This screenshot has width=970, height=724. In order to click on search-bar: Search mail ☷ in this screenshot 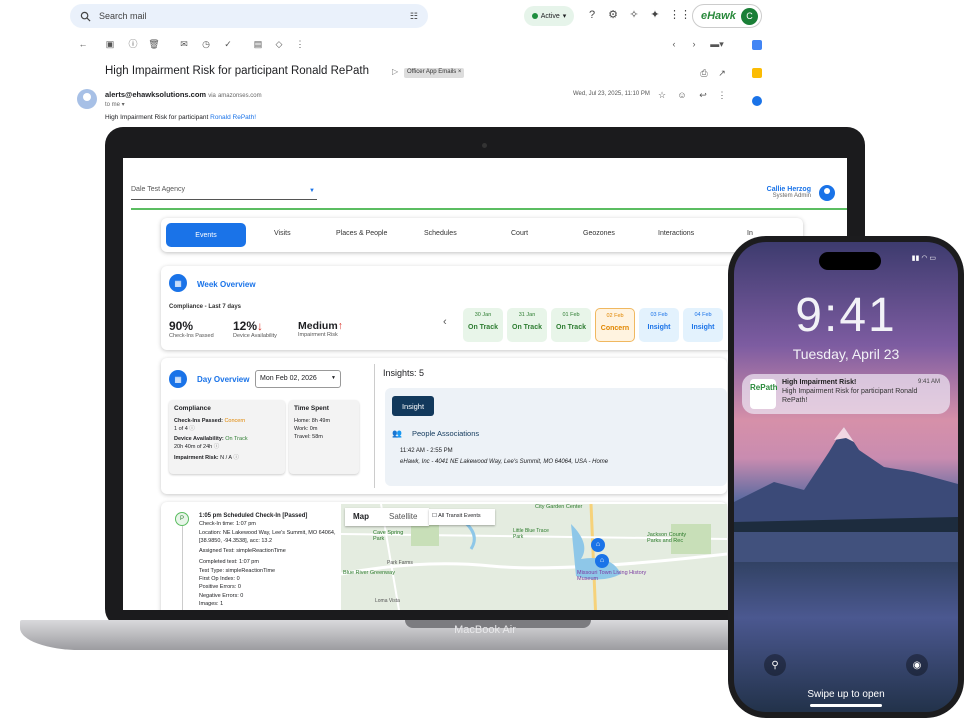, I will do `click(249, 16)`.